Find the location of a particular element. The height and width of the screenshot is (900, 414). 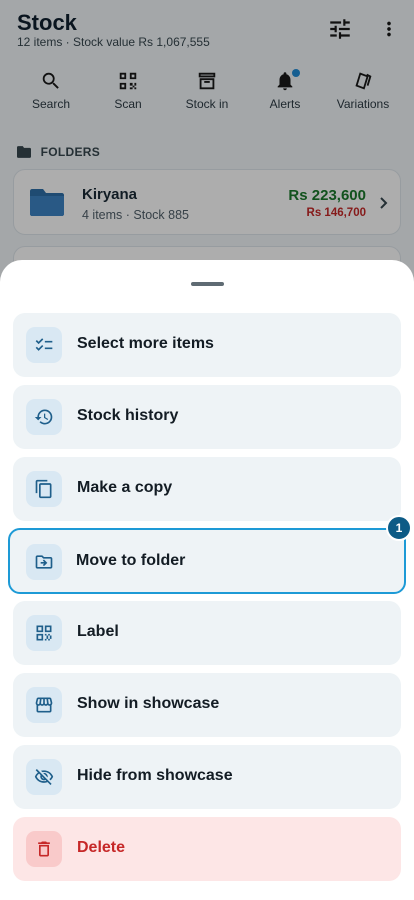

option-stock-history: Stock history is located at coordinates (207, 417).